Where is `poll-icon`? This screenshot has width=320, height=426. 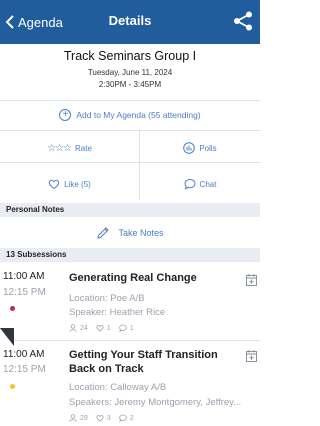
poll-icon is located at coordinates (189, 148).